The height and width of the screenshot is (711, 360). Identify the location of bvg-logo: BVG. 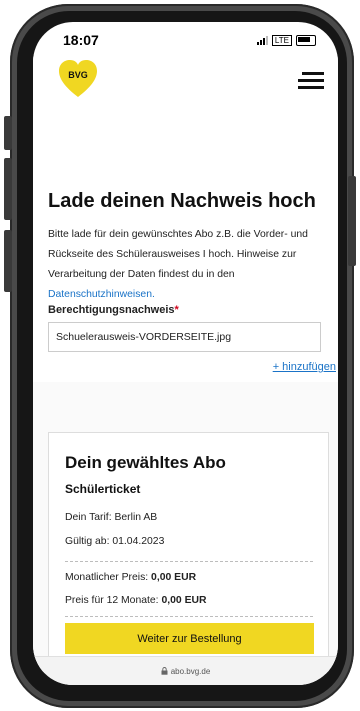
(78, 79).